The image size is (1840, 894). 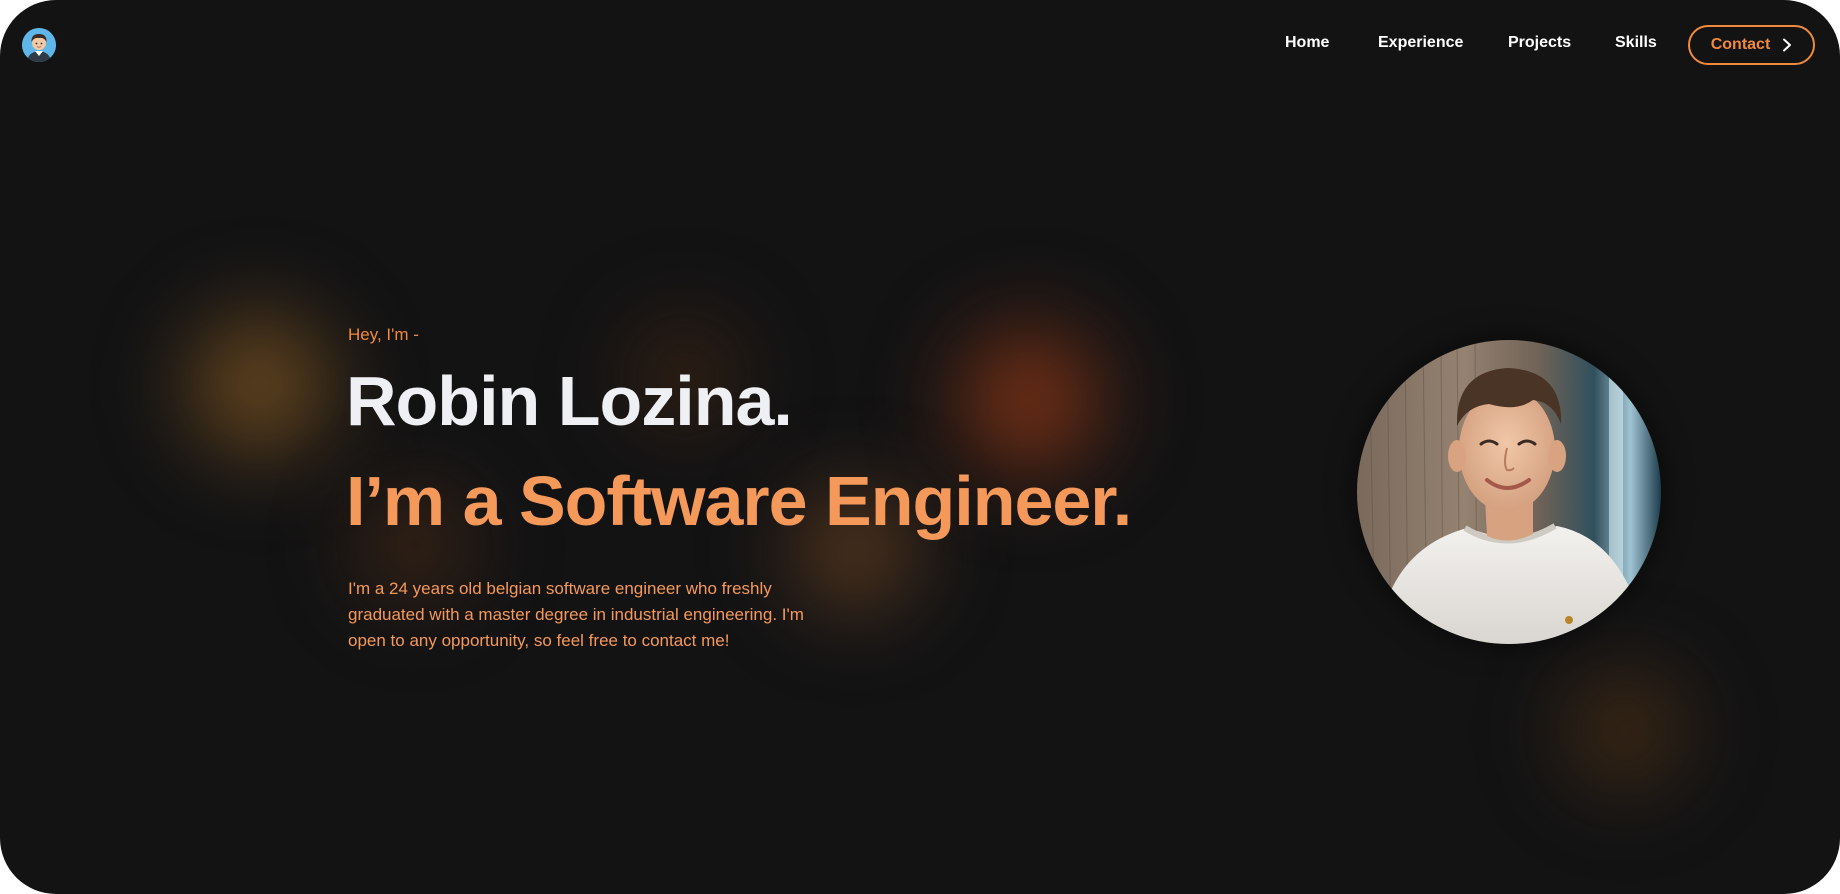 I want to click on contact-button: Contact, so click(x=1751, y=45).